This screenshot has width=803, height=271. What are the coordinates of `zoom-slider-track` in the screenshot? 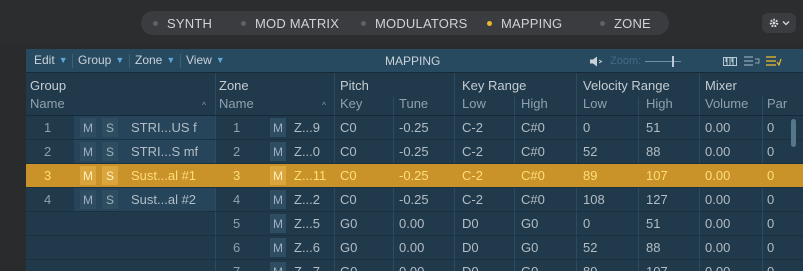 It's located at (663, 61).